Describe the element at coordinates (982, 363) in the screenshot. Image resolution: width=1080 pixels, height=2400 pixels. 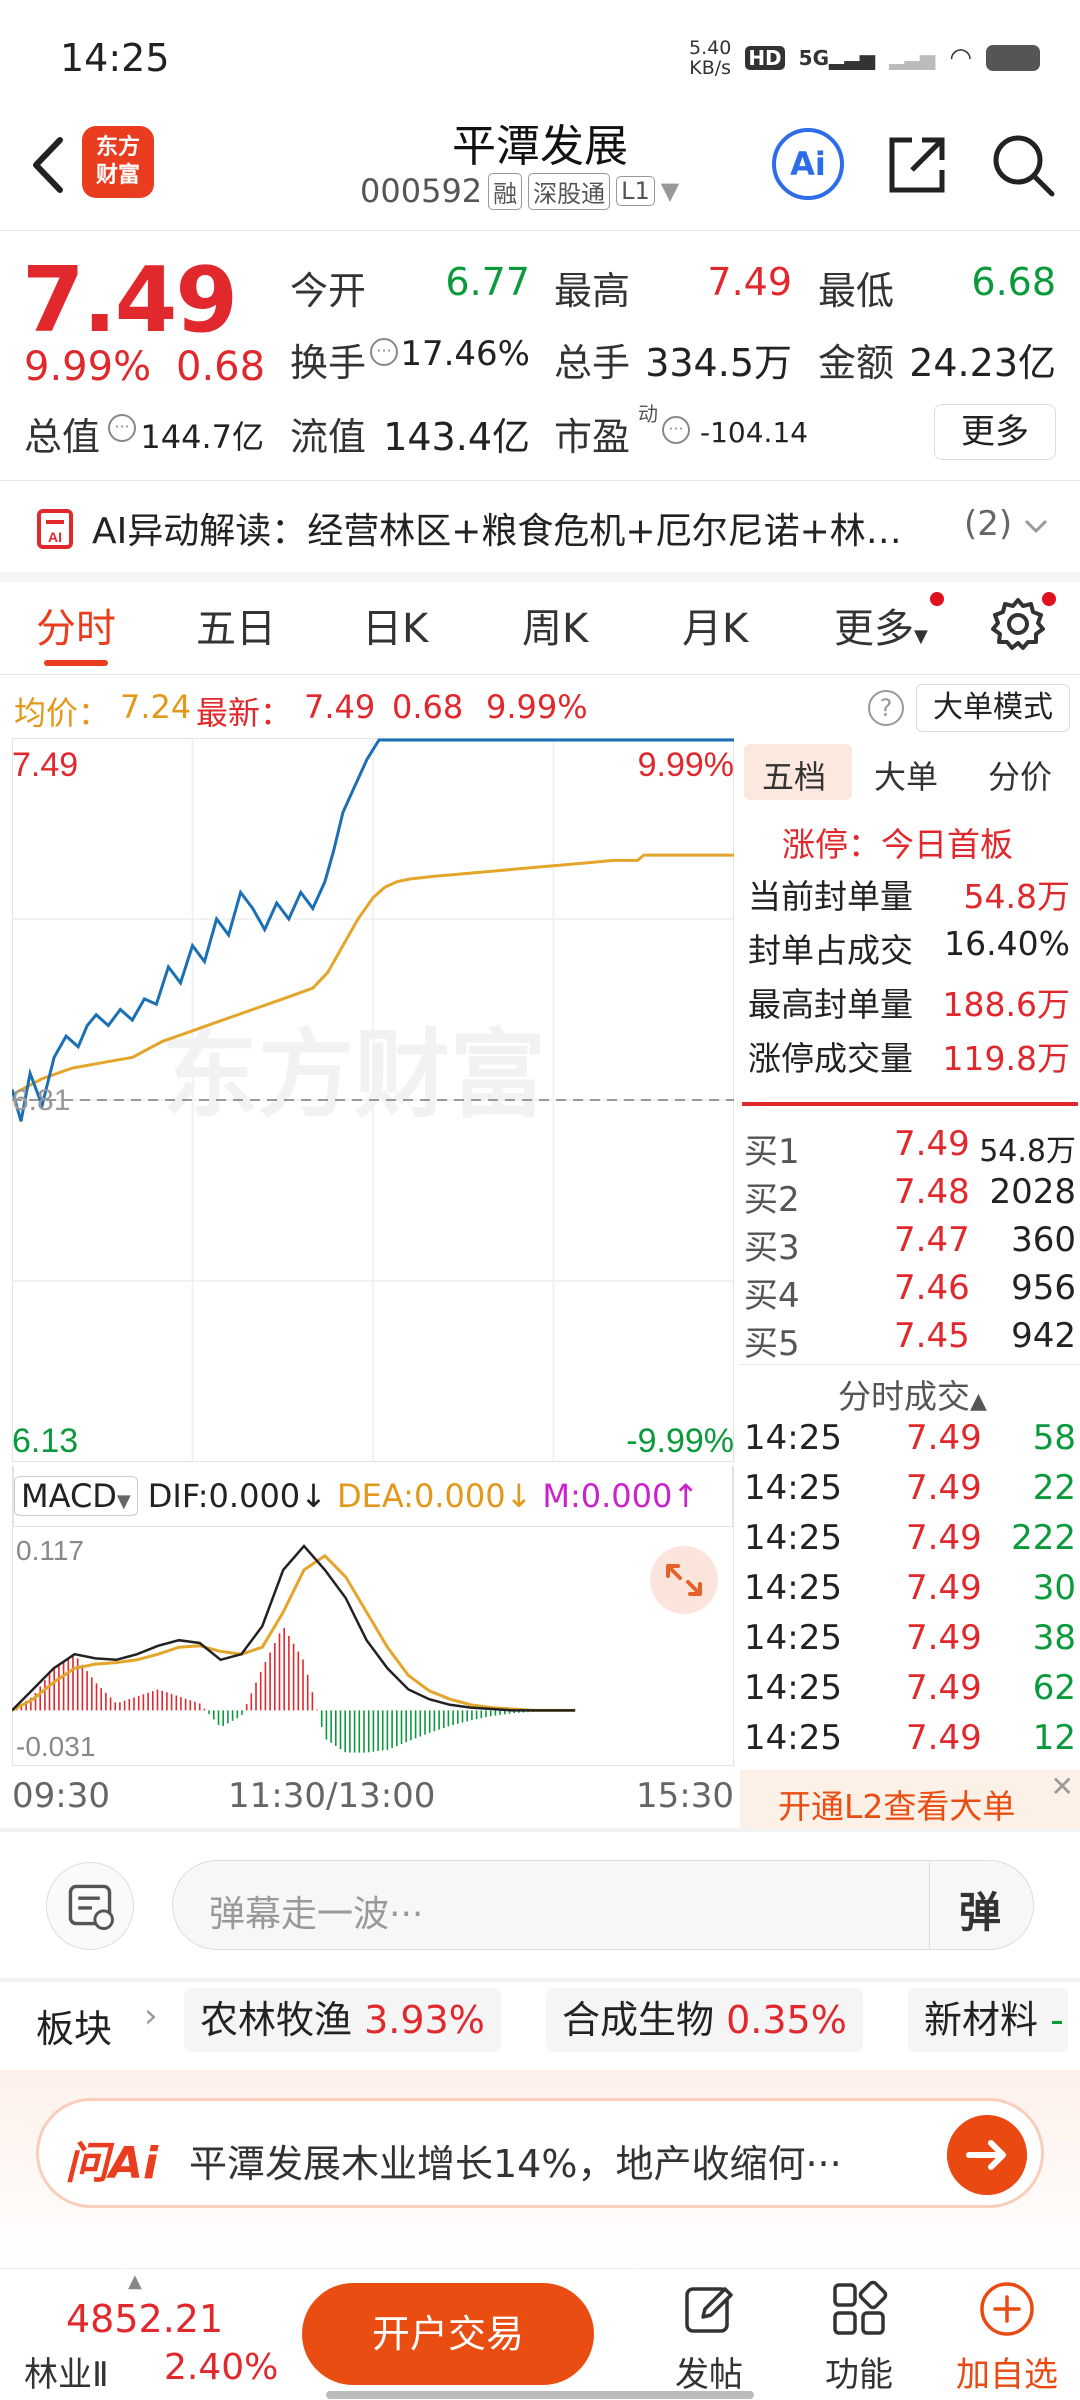
I see `amount-value: 24.23亿` at that location.